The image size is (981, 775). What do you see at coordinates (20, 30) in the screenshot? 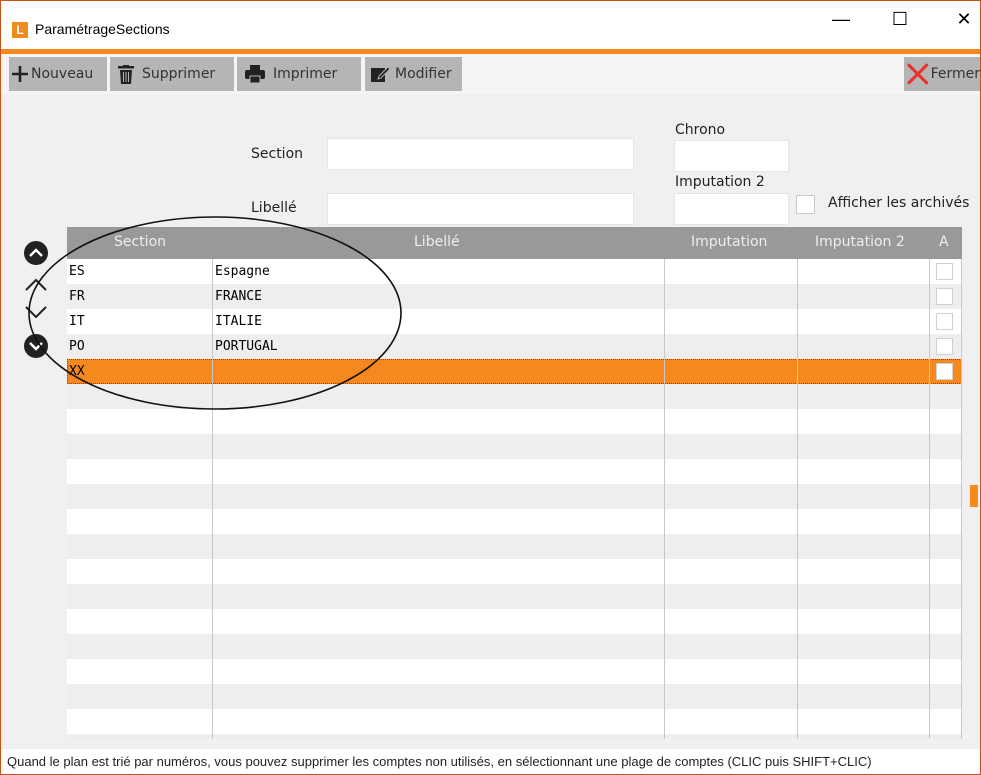
I see `app-logo-icon: L` at bounding box center [20, 30].